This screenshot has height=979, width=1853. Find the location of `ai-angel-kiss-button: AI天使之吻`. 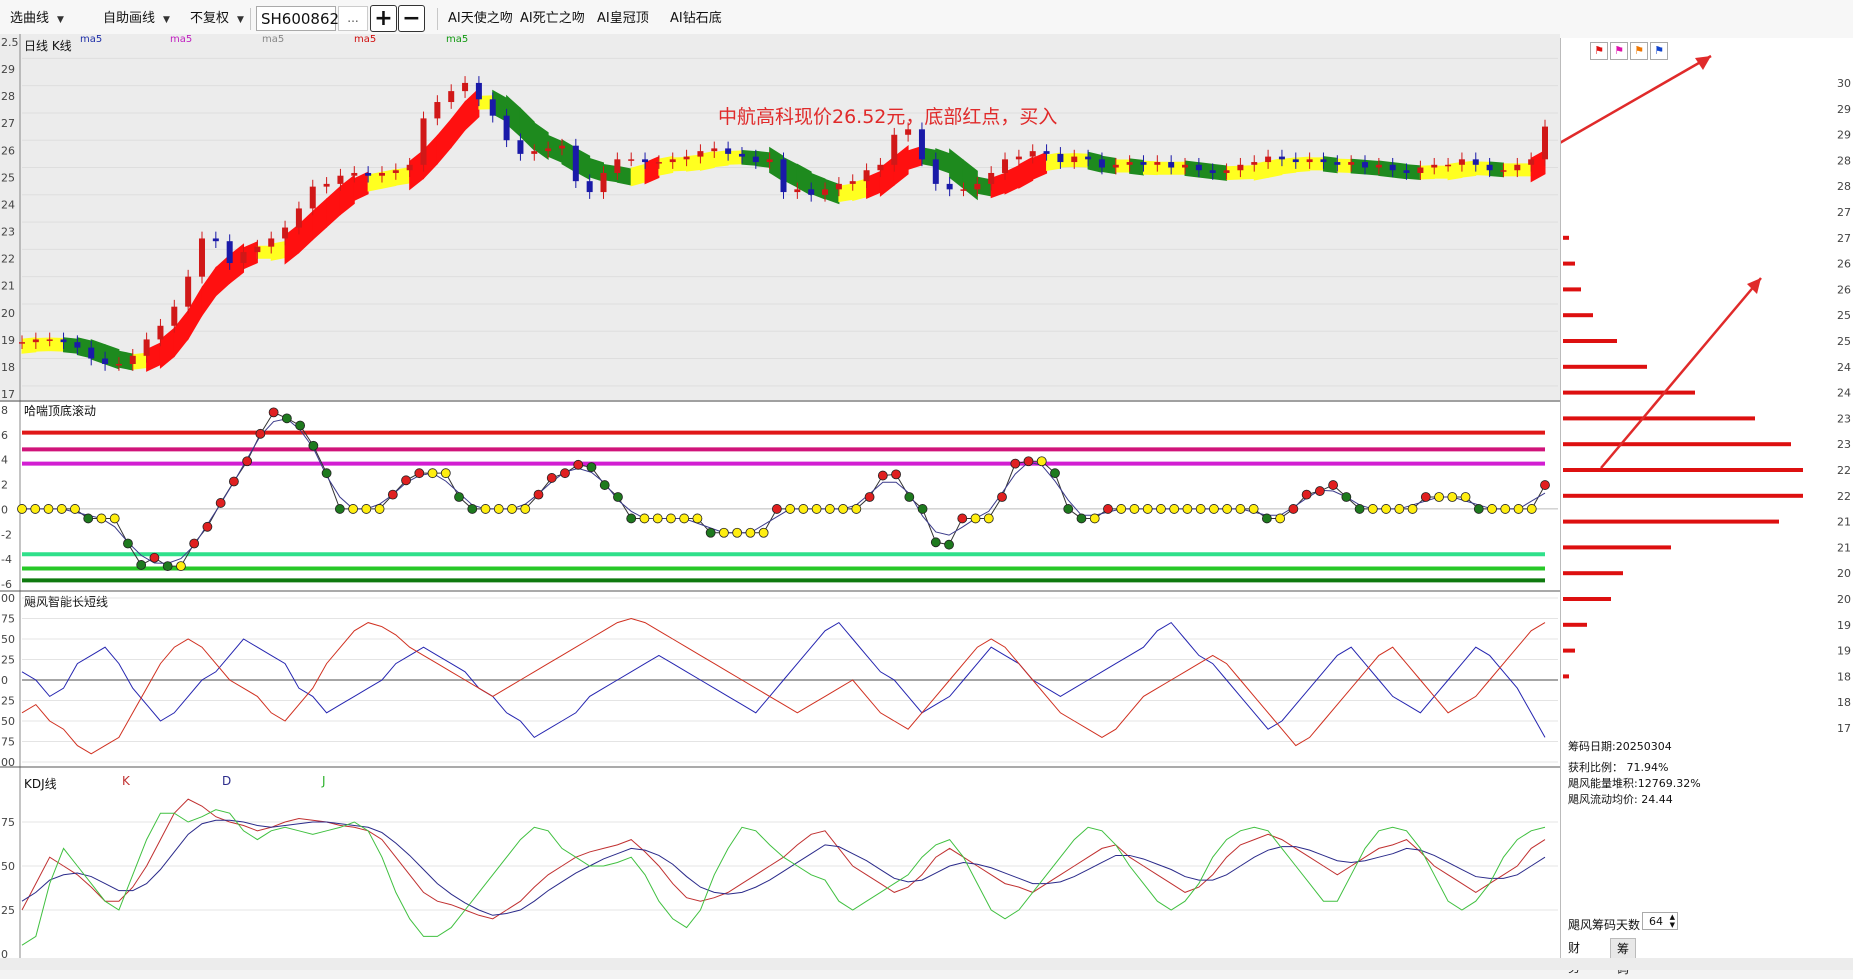

ai-angel-kiss-button: AI天使之吻 is located at coordinates (480, 19).